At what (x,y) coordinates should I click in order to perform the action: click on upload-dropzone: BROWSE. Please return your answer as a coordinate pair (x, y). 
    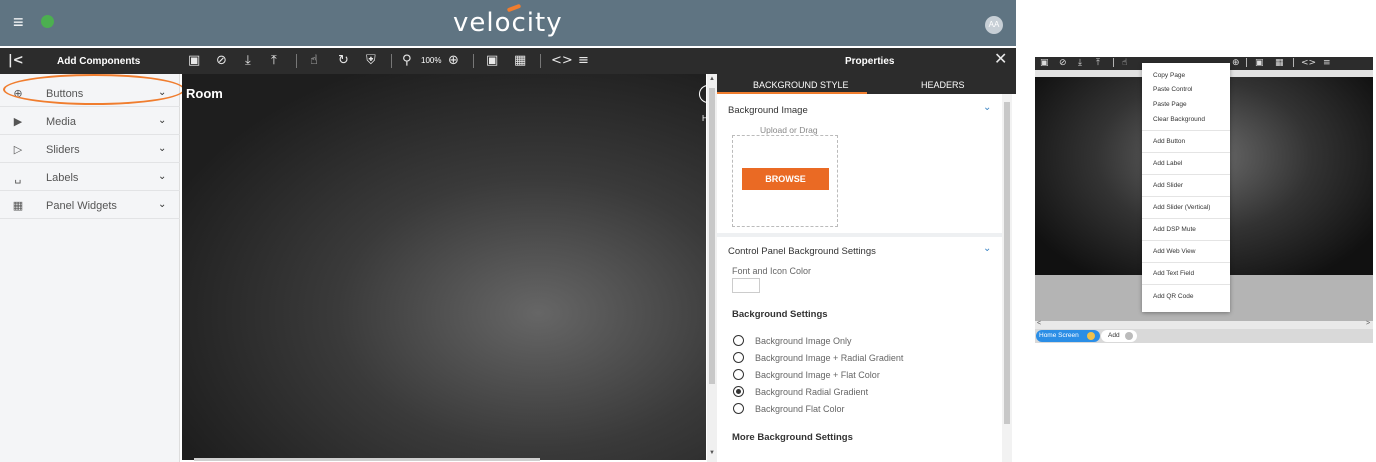
    Looking at the image, I should click on (785, 181).